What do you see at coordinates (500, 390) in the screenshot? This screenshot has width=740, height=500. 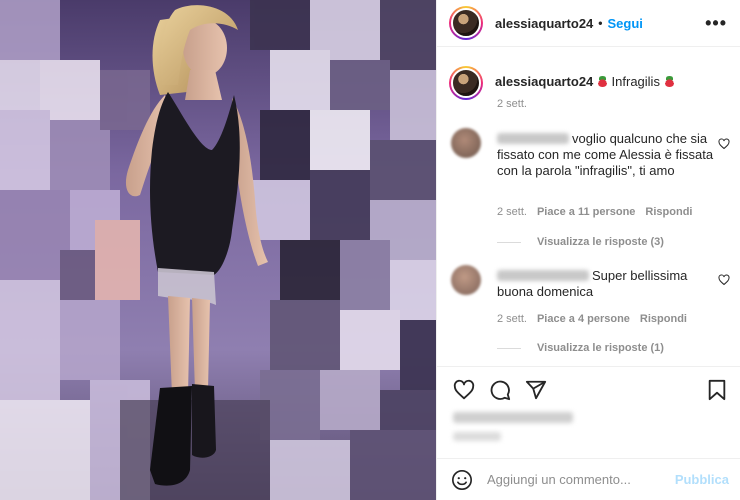 I see `comment-icon` at bounding box center [500, 390].